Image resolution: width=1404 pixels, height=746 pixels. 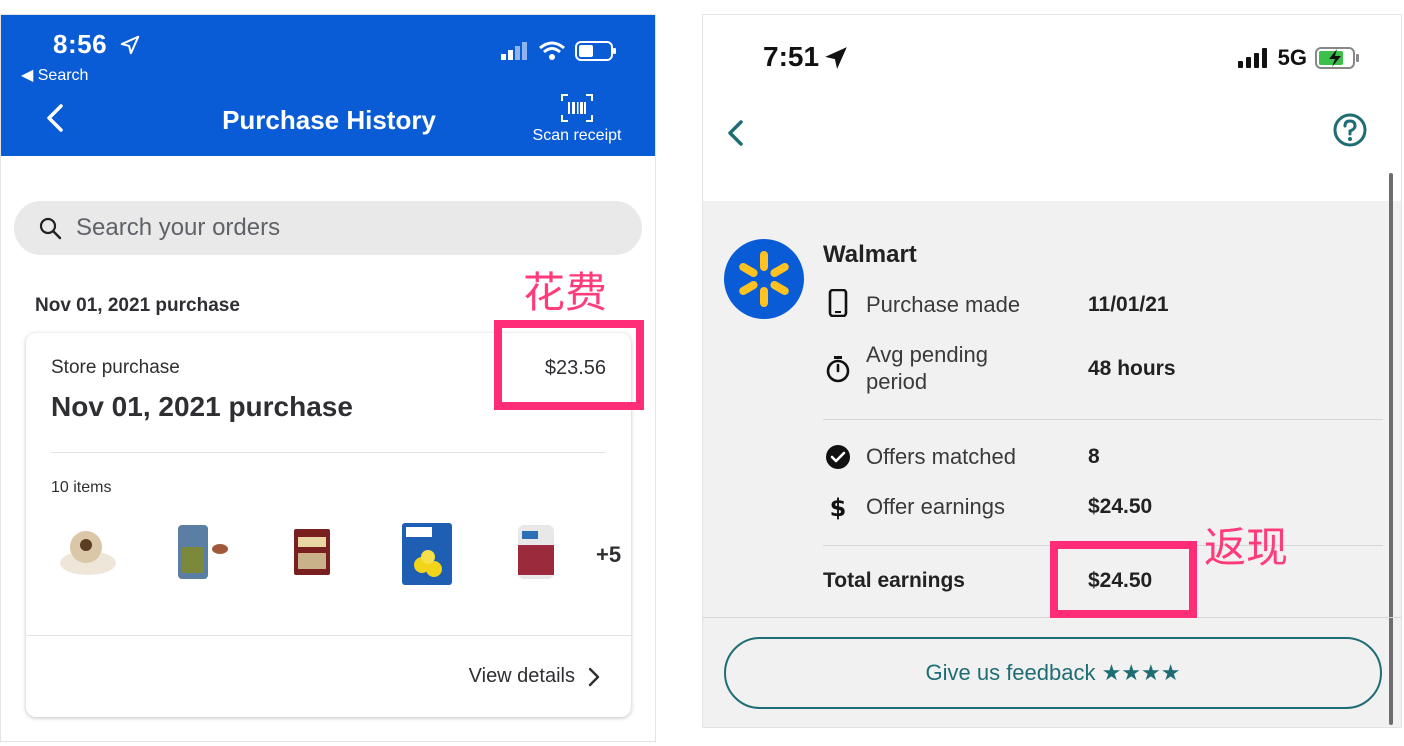 What do you see at coordinates (1120, 506) in the screenshot?
I see `offer-earnings-value: $24.50` at bounding box center [1120, 506].